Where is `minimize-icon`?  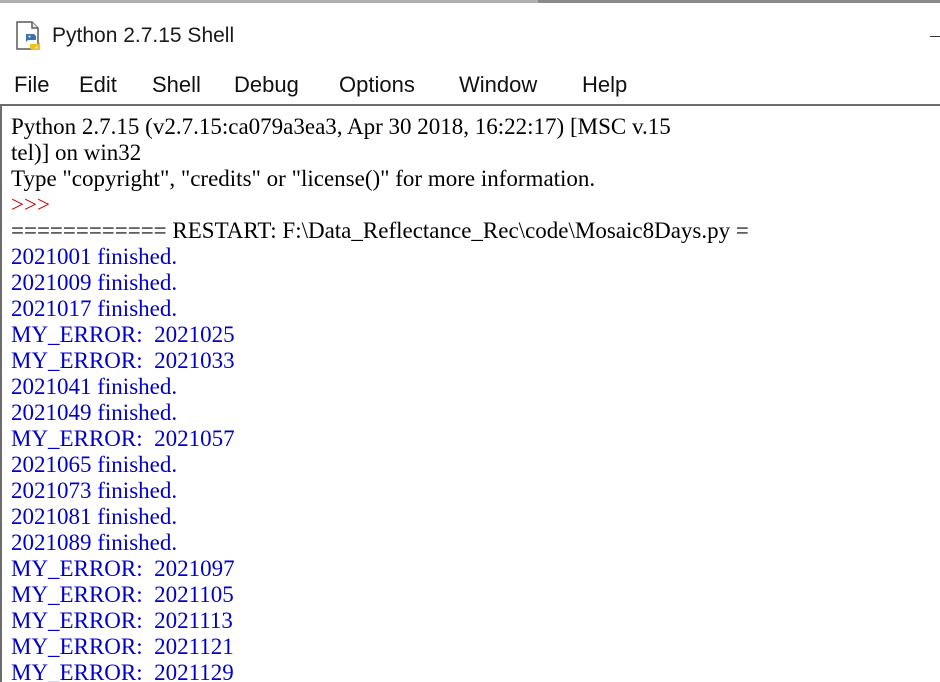
minimize-icon is located at coordinates (935, 36).